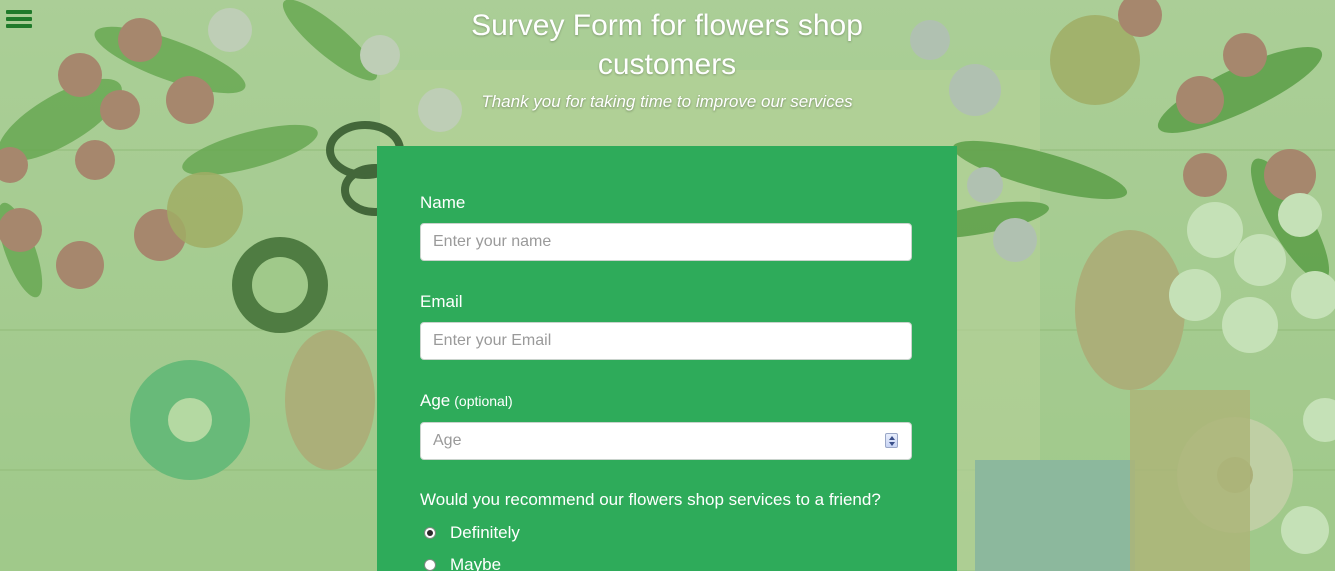  What do you see at coordinates (19, 12) in the screenshot?
I see `menu-bar-top` at bounding box center [19, 12].